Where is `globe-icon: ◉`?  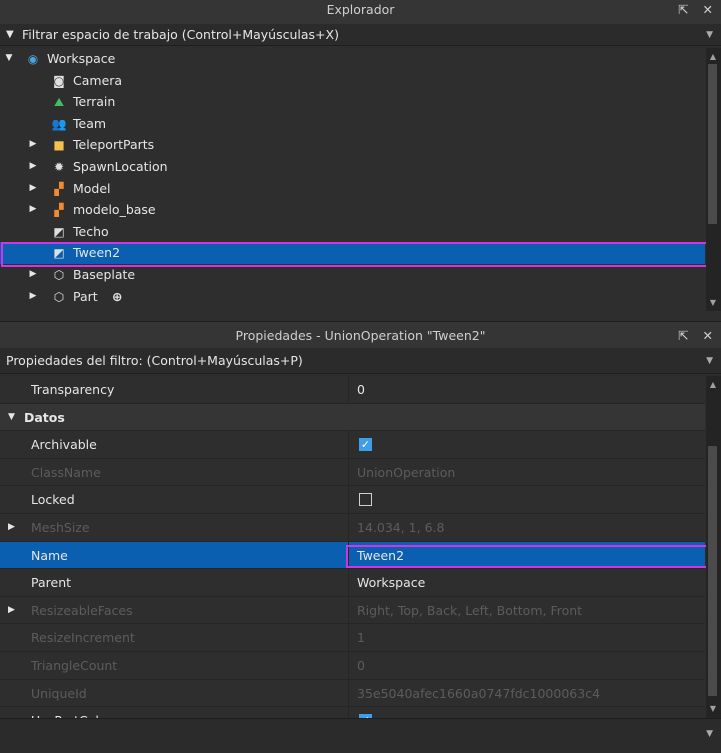
globe-icon: ◉ is located at coordinates (33, 59).